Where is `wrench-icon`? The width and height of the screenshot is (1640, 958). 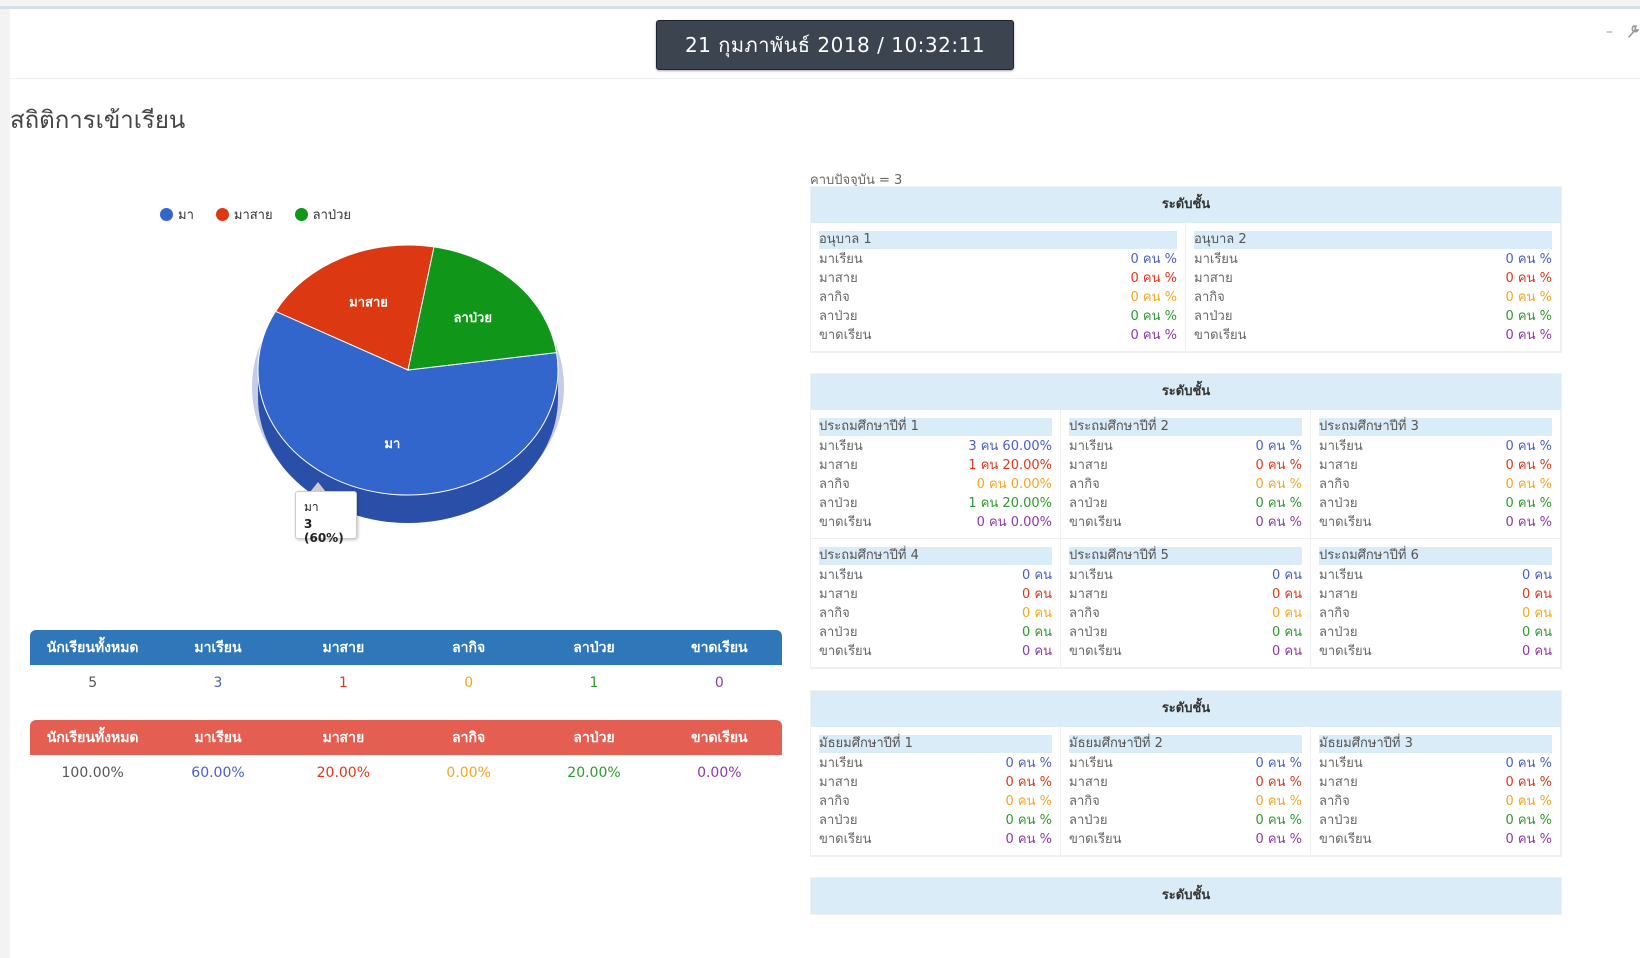 wrench-icon is located at coordinates (1633, 31).